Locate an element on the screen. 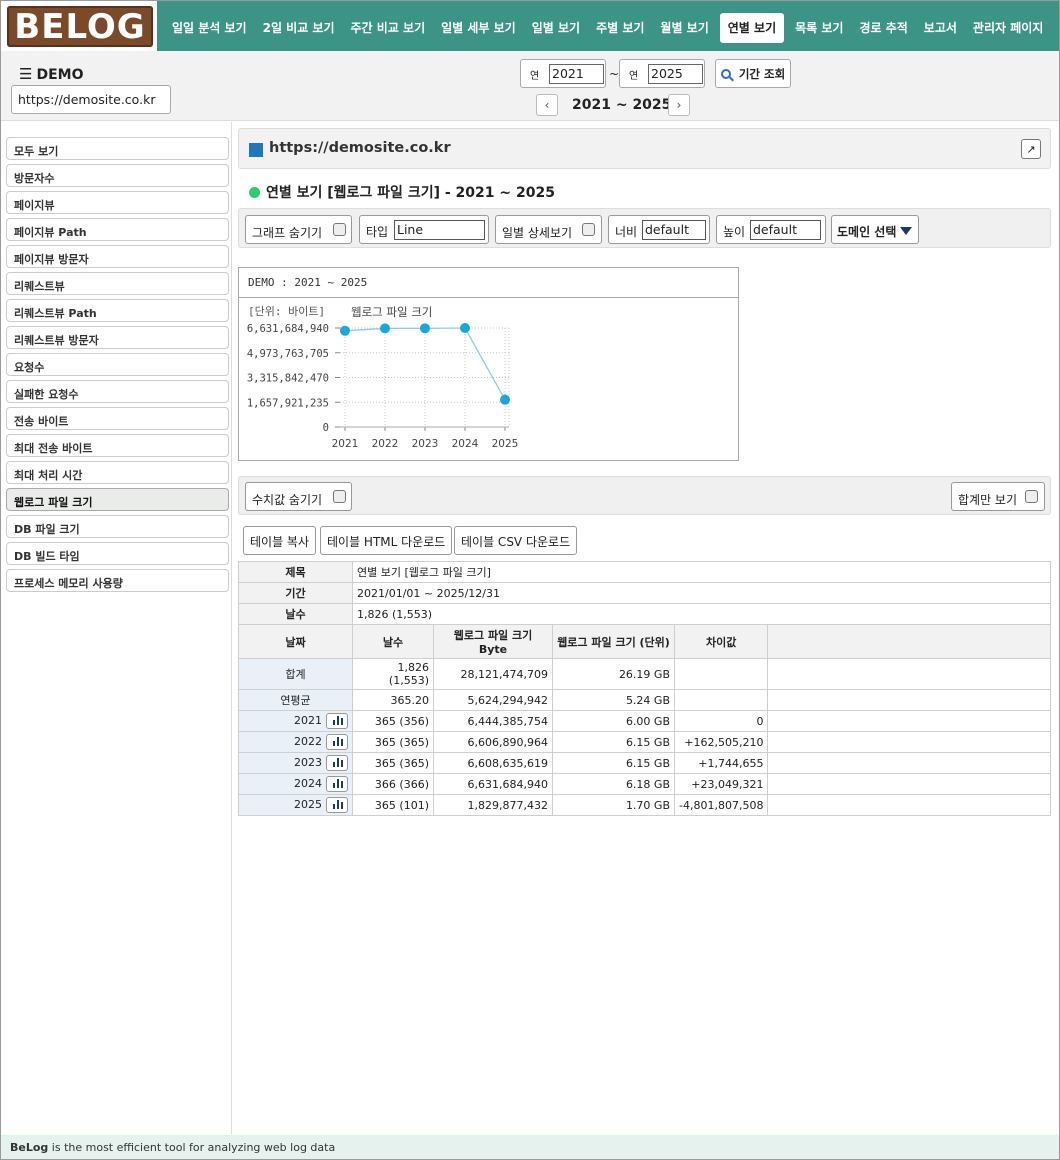  site-url-text: https://demosite.co.kr is located at coordinates (360, 148).